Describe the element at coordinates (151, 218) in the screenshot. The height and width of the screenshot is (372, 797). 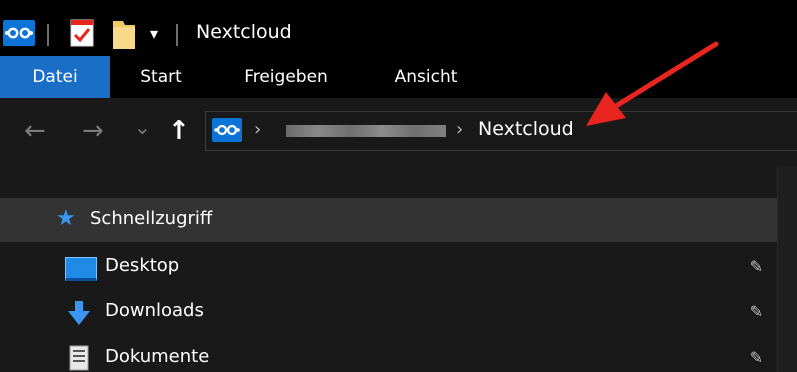
I see `nav-item-label: Schnellzugriff` at that location.